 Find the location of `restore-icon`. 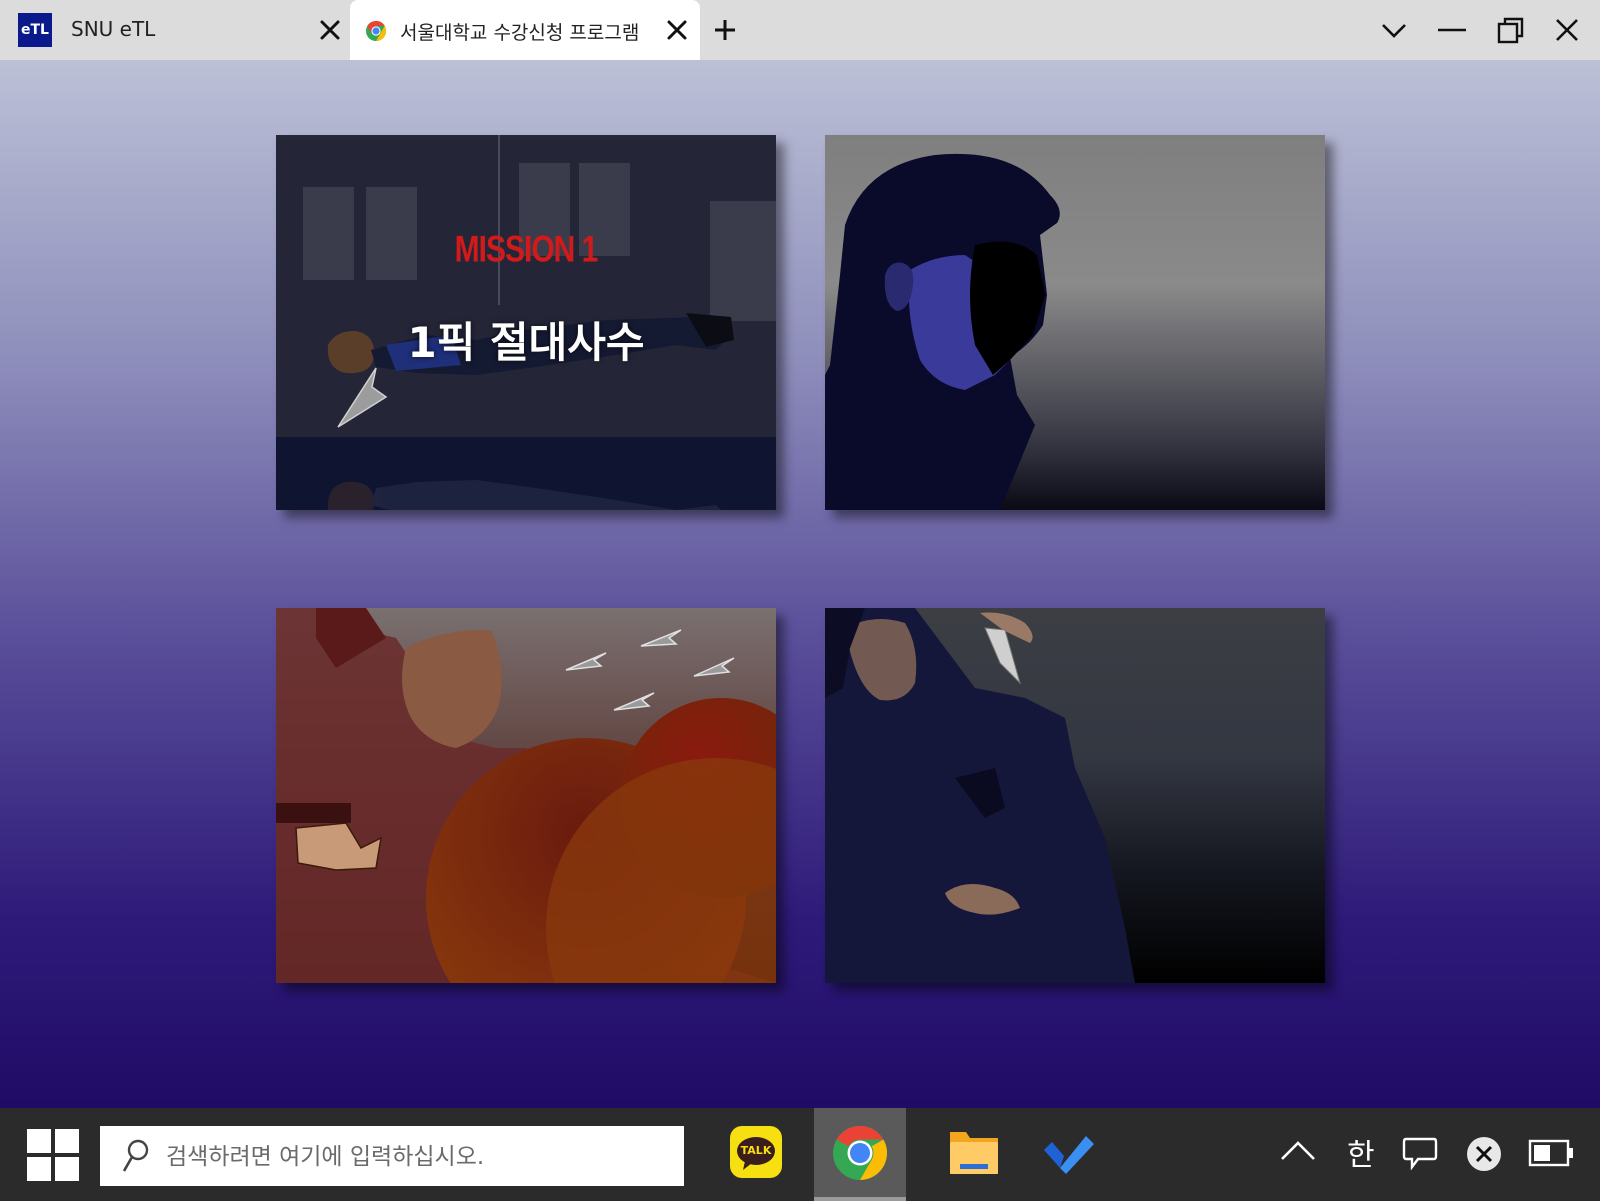

restore-icon is located at coordinates (1511, 30).